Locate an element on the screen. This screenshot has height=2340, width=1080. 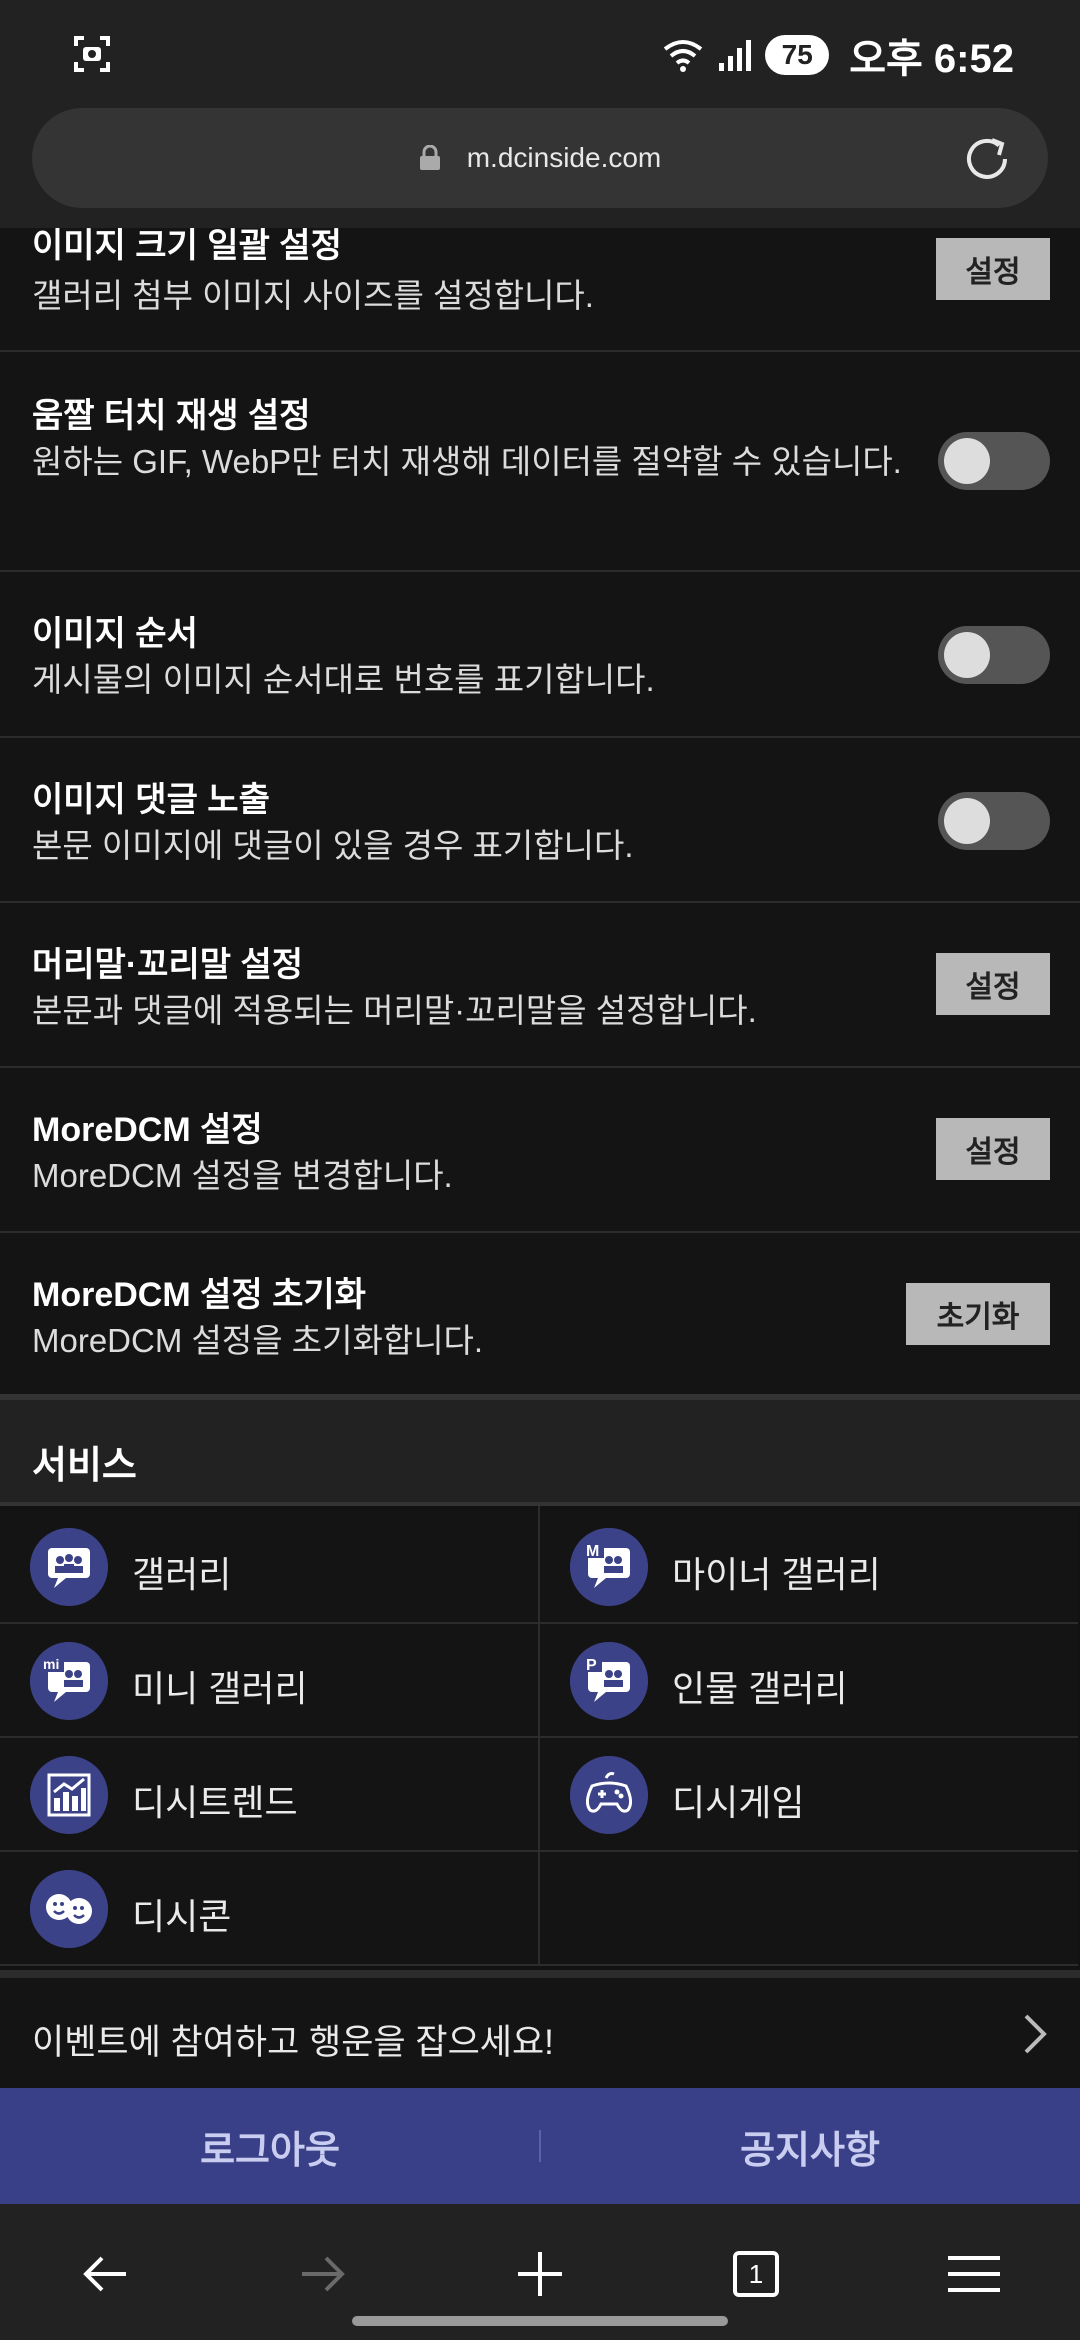
logout-button: 로그아웃 is located at coordinates (270, 2146).